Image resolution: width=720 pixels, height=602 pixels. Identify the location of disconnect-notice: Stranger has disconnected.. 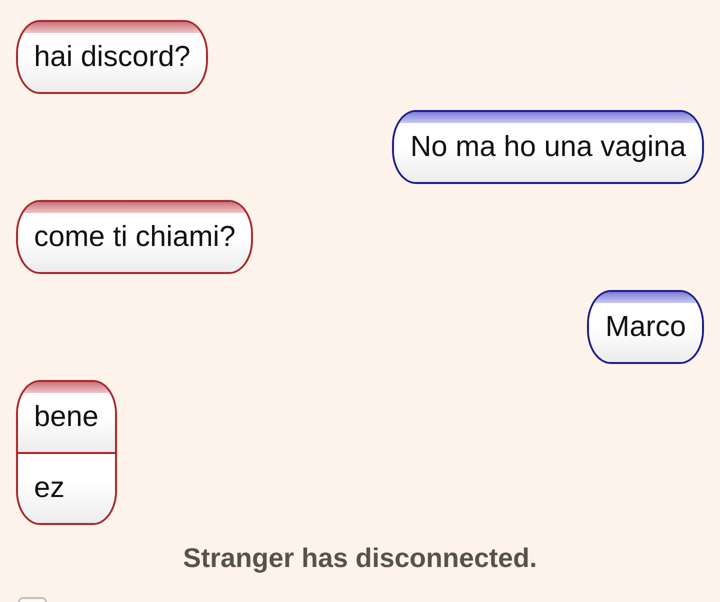
(360, 558).